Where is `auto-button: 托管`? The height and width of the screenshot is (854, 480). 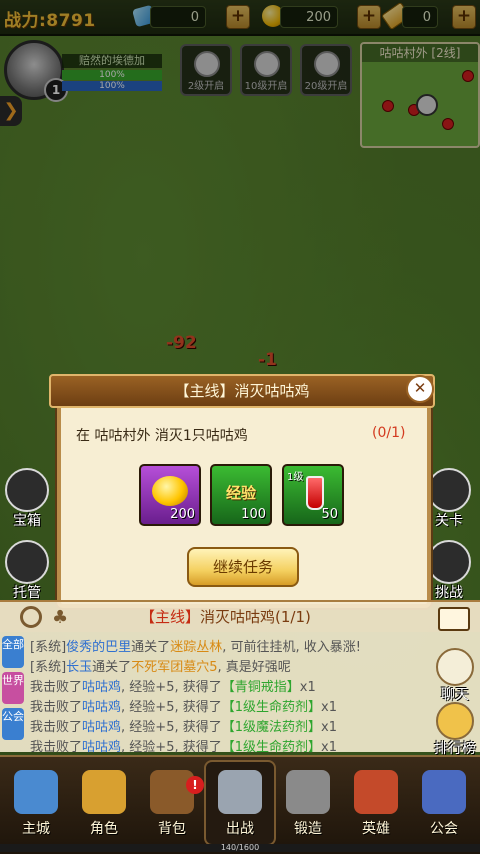
auto-button: 托管 is located at coordinates (27, 571).